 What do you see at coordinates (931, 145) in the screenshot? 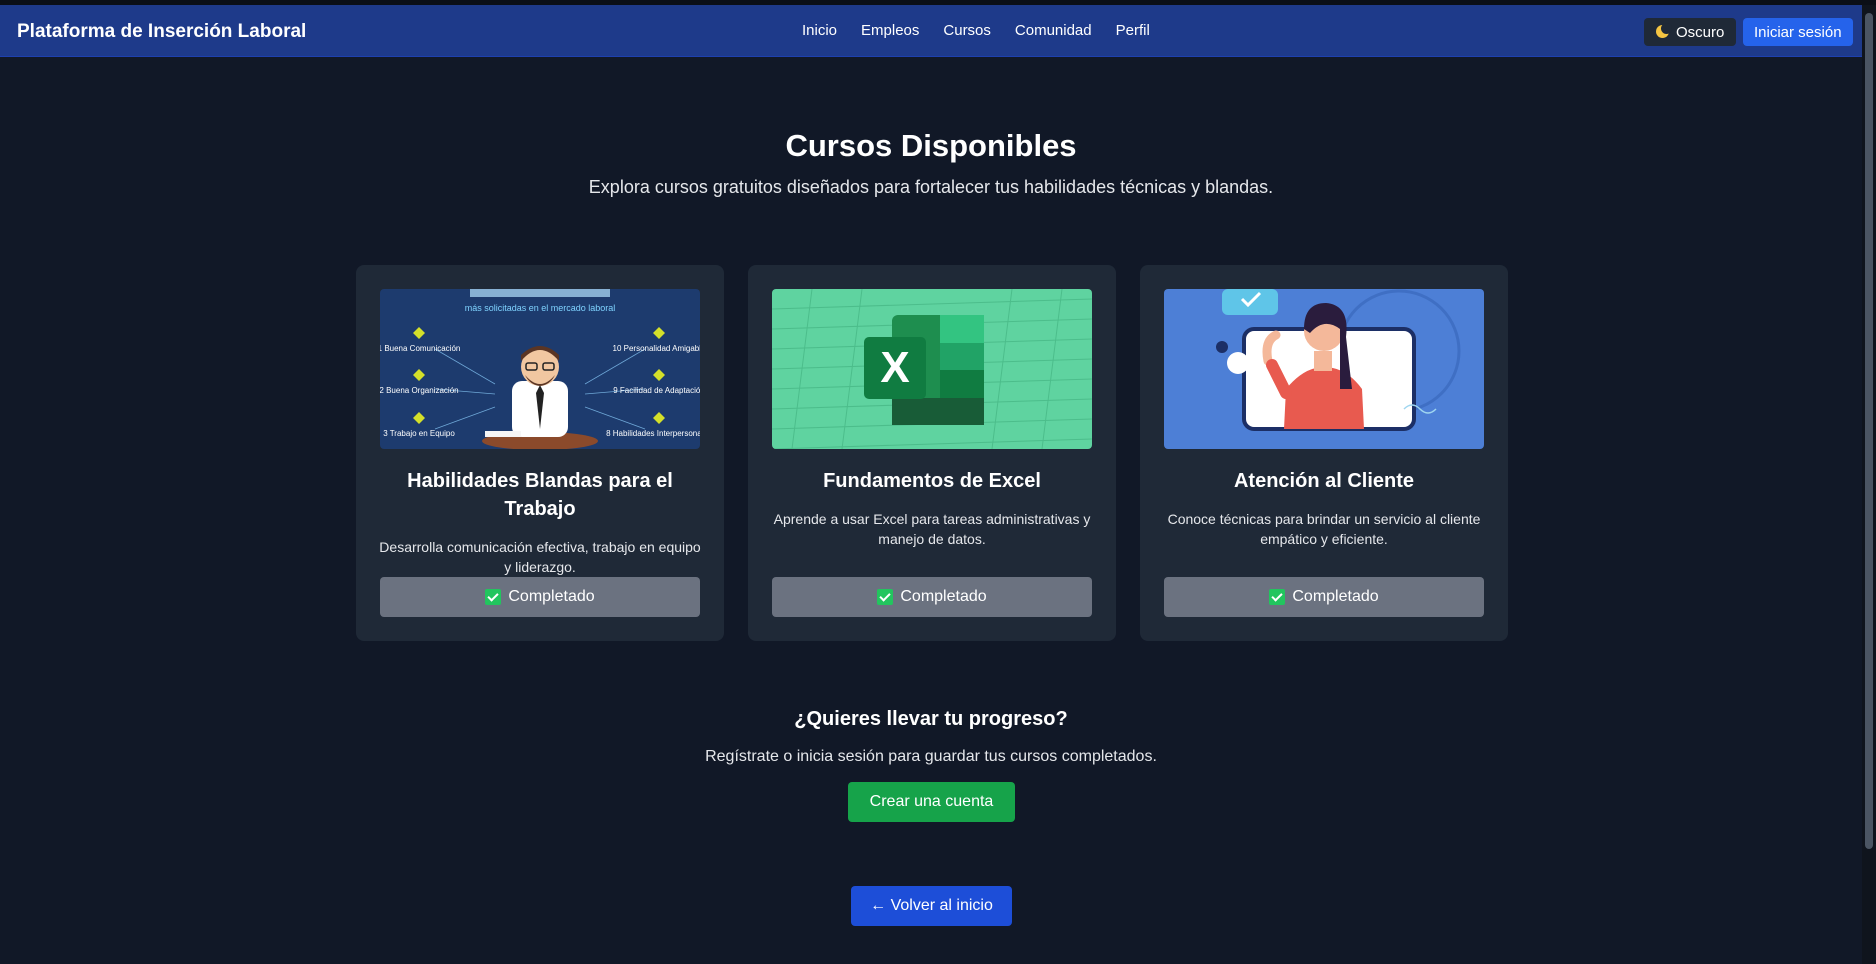
I see `page-title: Cursos Disponibles` at bounding box center [931, 145].